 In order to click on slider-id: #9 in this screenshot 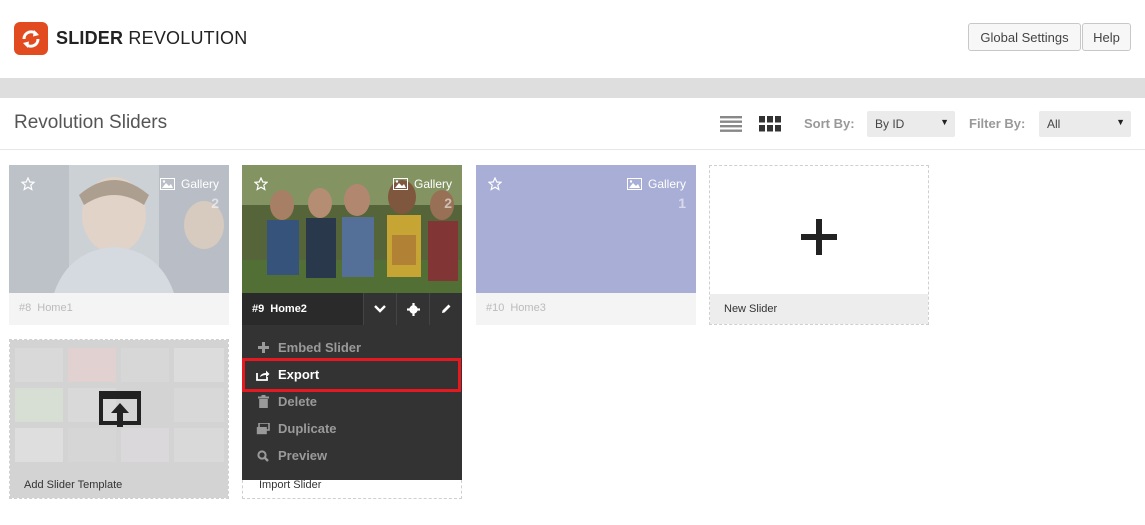, I will do `click(258, 309)`.